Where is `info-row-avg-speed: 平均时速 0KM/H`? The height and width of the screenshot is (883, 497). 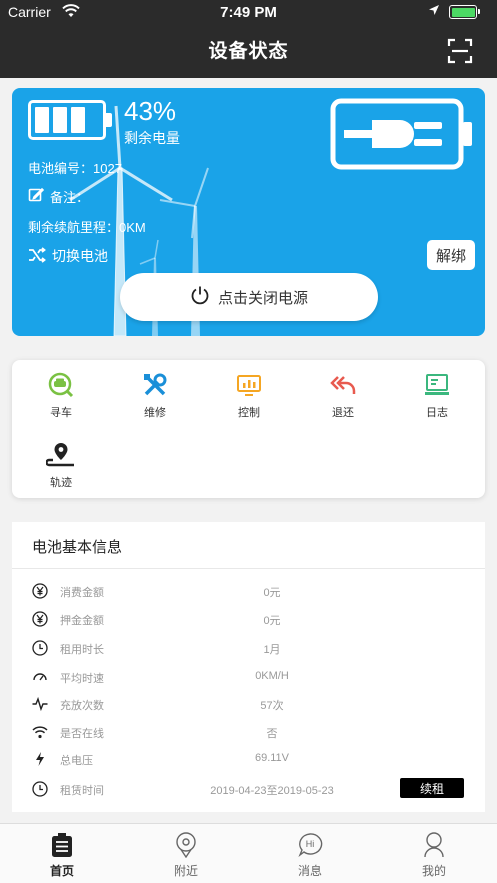
info-row-avg-speed: 平均时速 0KM/H is located at coordinates (248, 677).